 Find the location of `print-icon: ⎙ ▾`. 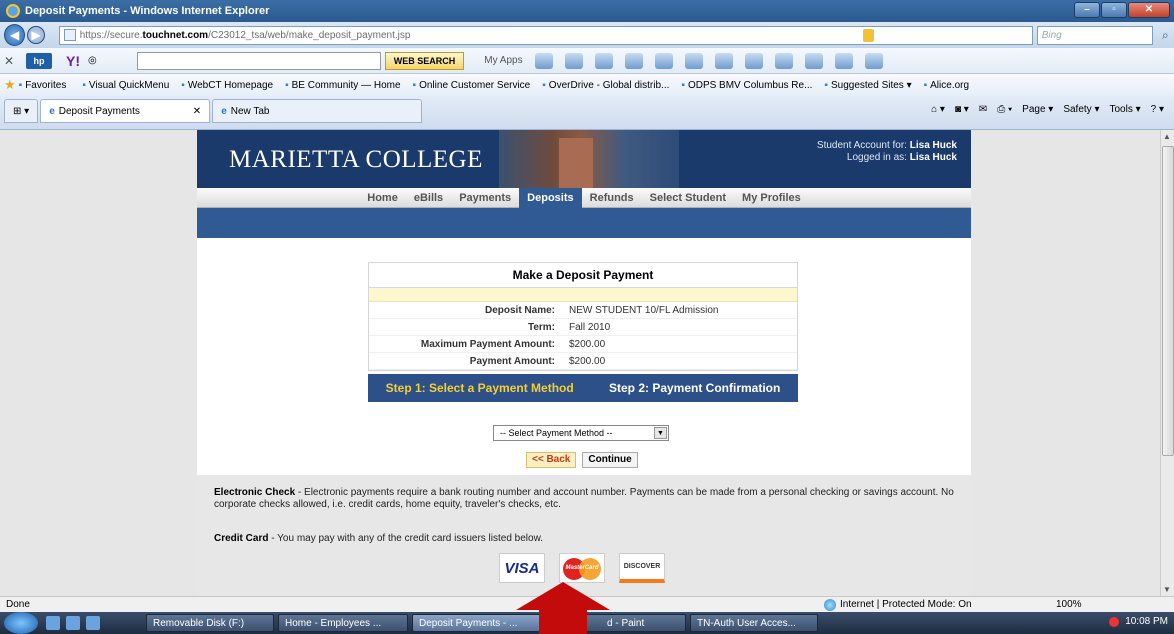

print-icon: ⎙ ▾ is located at coordinates (1004, 109).